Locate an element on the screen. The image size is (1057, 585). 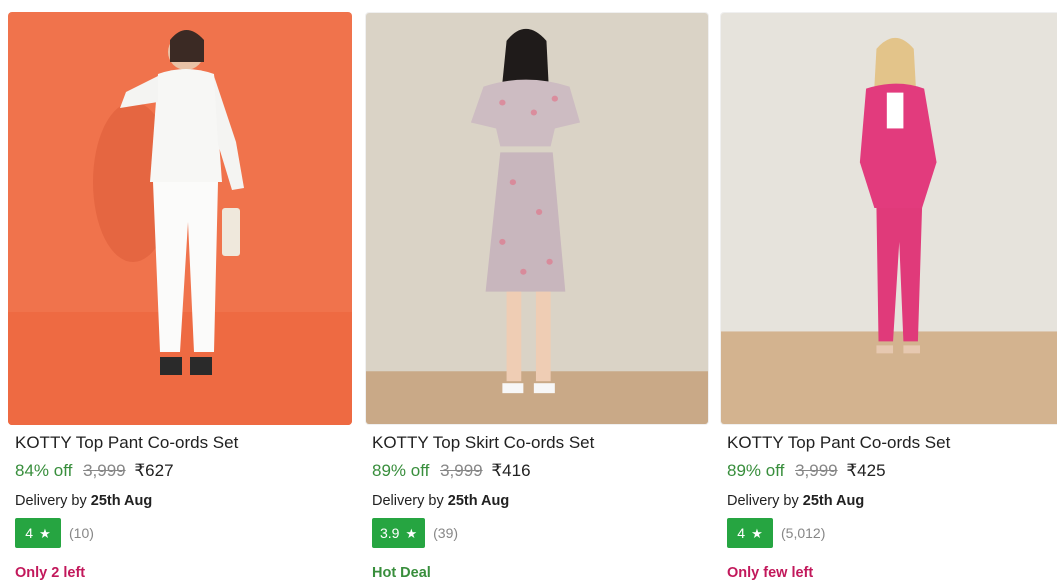
price-row: 84% off 3,999 ₹627 is located at coordinates (94, 471).